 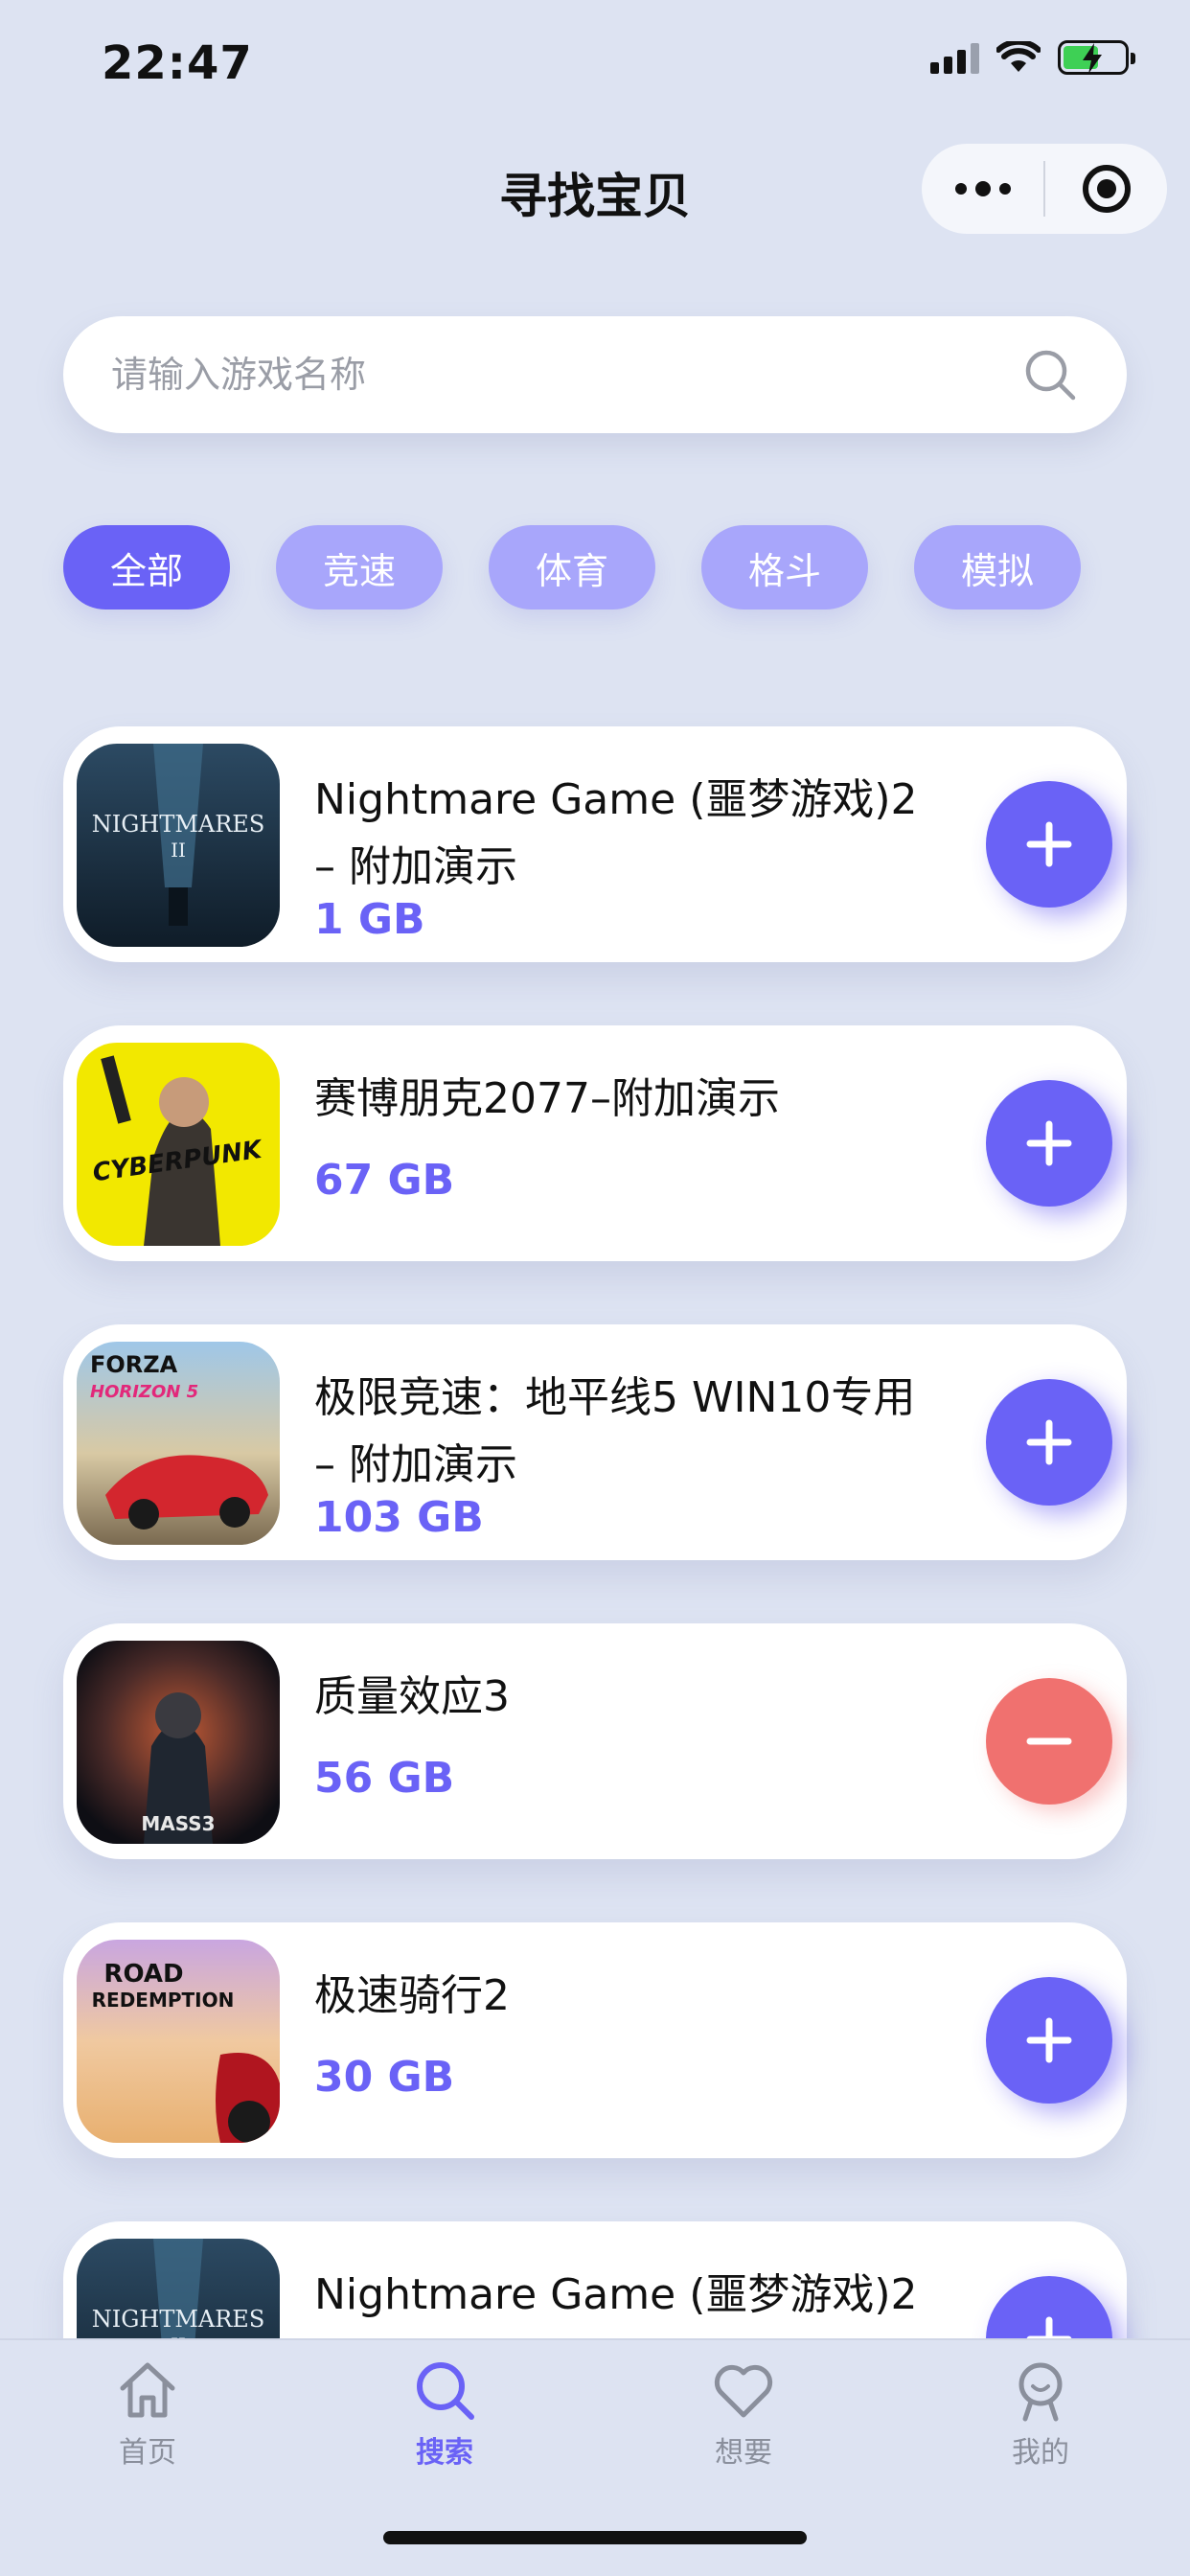 What do you see at coordinates (179, 1443) in the screenshot?
I see `game-cover: FORZA HORIZON 5` at bounding box center [179, 1443].